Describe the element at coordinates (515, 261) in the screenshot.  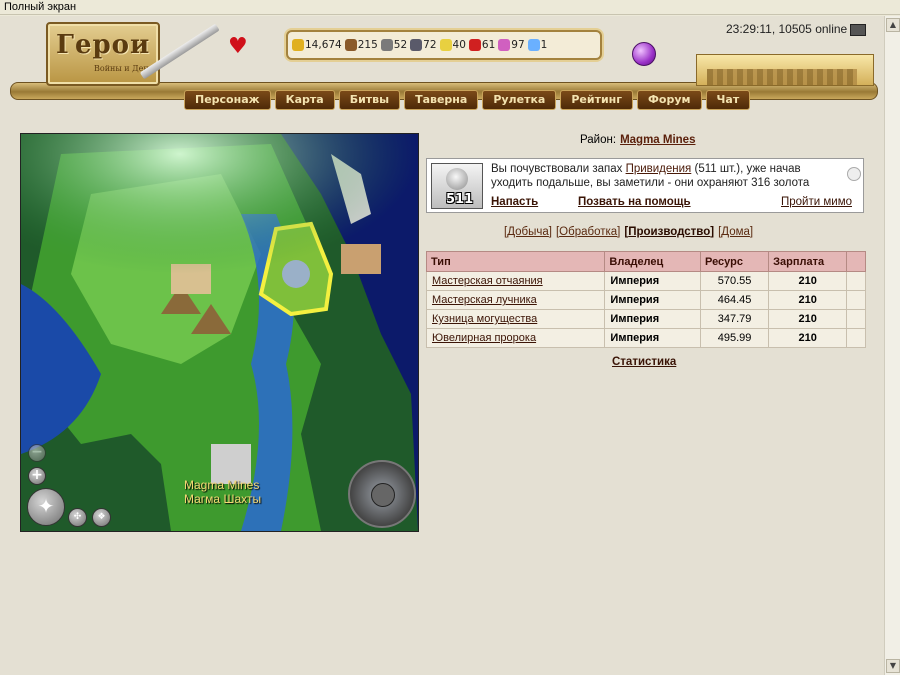
I see `col-type: Тип` at that location.